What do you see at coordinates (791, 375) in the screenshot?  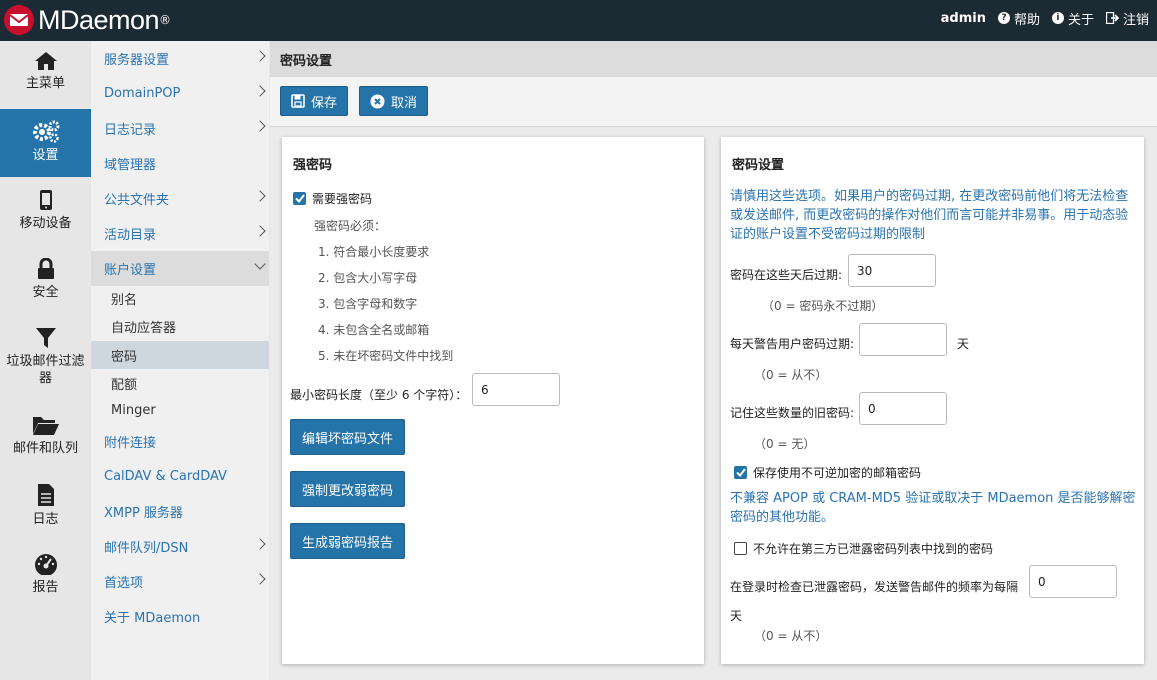 I see `warn-days-hint: （0 = 从不）` at bounding box center [791, 375].